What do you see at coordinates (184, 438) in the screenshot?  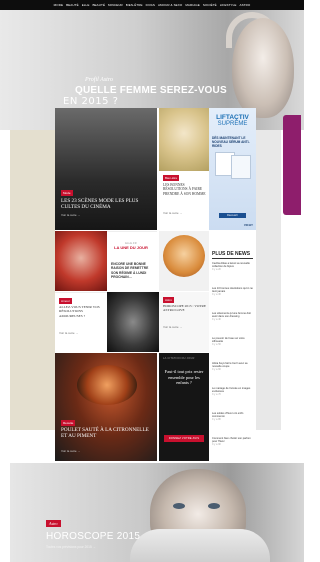 I see `give-opinion-button: DONNEZ VOTRE AVIS` at bounding box center [184, 438].